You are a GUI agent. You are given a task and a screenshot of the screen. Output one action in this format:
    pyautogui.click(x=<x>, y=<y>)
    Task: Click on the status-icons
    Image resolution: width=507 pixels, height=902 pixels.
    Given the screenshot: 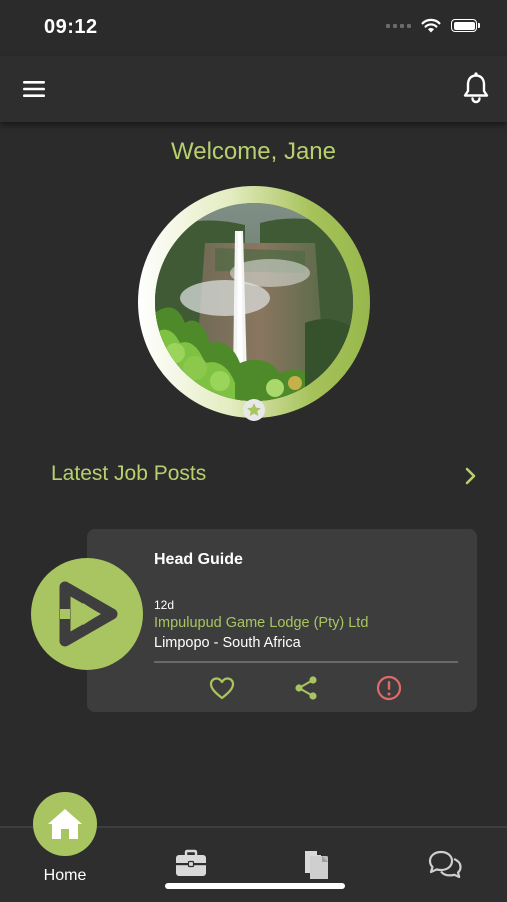 What is the action you would take?
    pyautogui.click(x=433, y=25)
    